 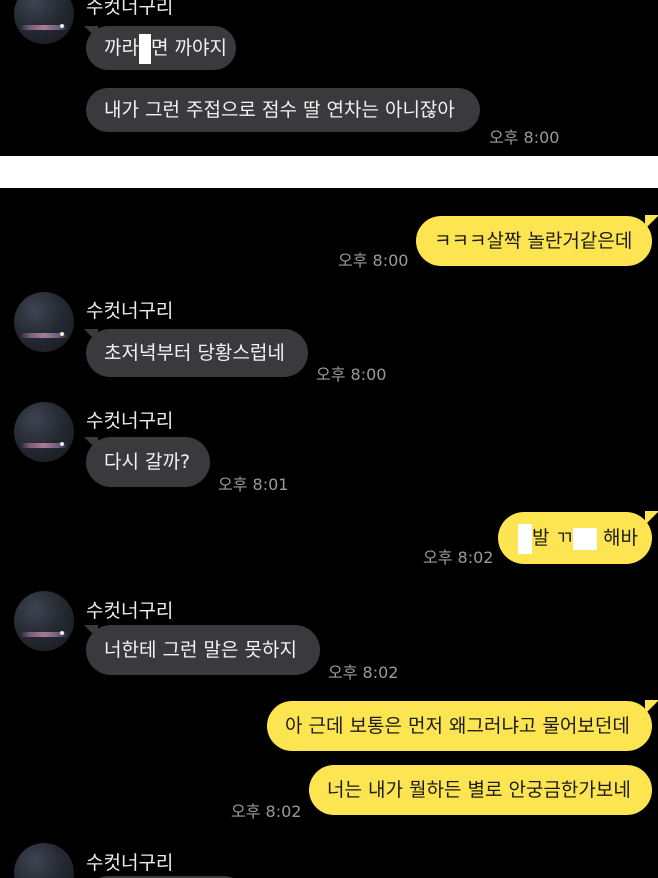 What do you see at coordinates (188, 48) in the screenshot?
I see `message-text-part: 면 까야지` at bounding box center [188, 48].